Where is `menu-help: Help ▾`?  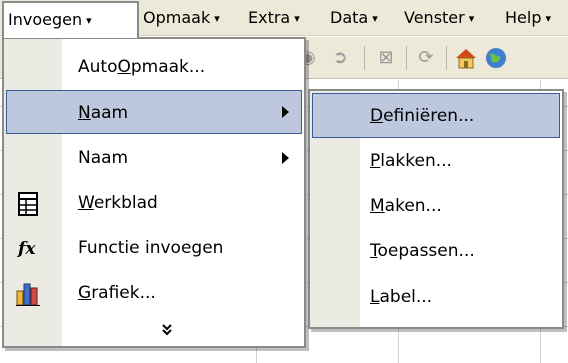
menu-help: Help ▾ is located at coordinates (528, 18).